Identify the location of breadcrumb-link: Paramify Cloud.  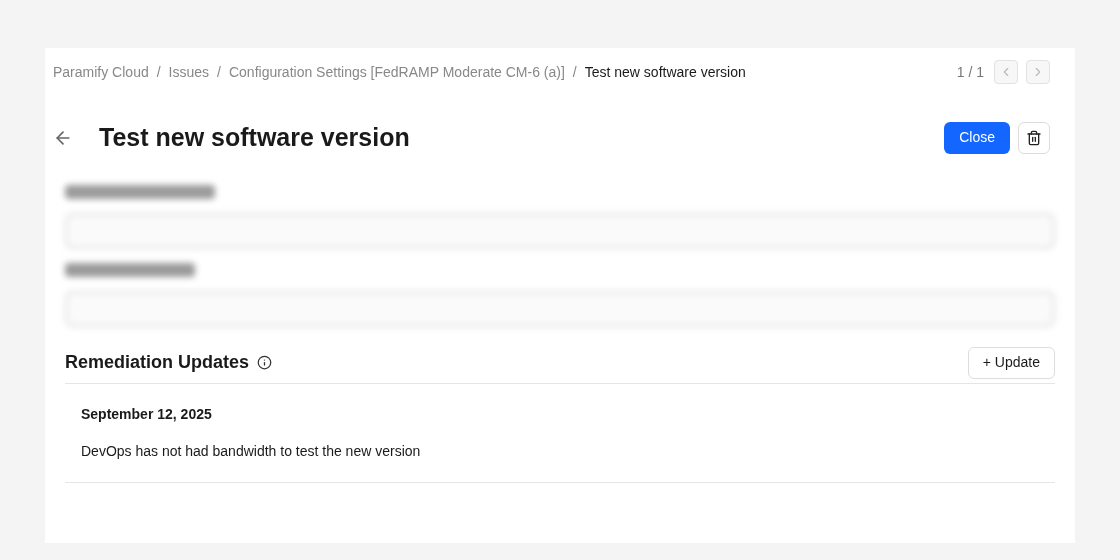
(101, 72).